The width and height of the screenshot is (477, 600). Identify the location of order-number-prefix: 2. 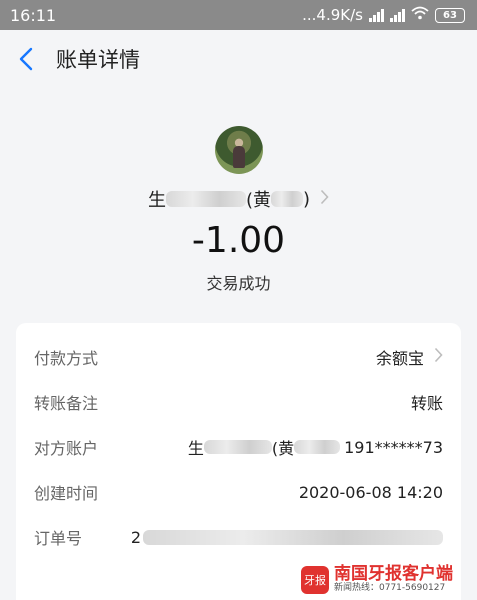
(135, 537).